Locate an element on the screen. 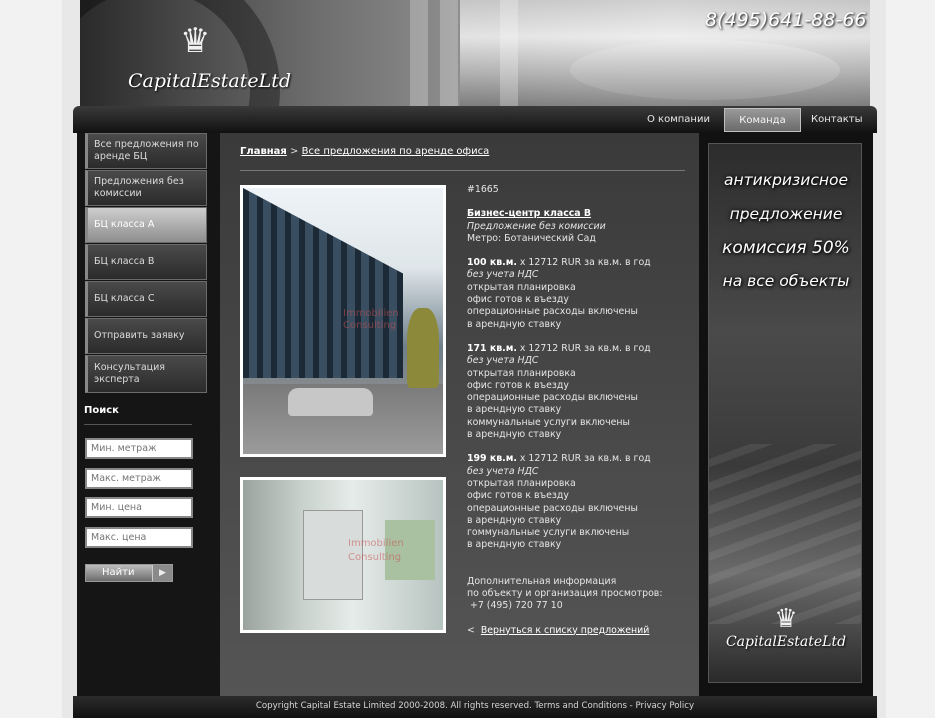 This screenshot has width=935, height=718. header-table-image is located at coordinates (705, 70).